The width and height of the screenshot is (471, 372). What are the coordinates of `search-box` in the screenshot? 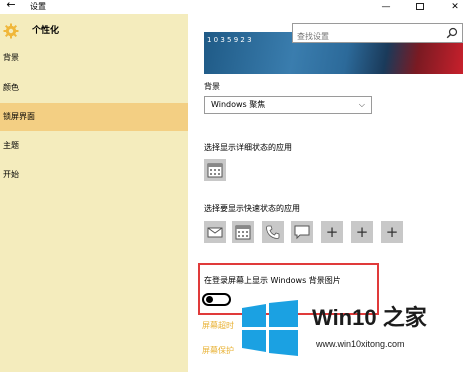 It's located at (377, 34).